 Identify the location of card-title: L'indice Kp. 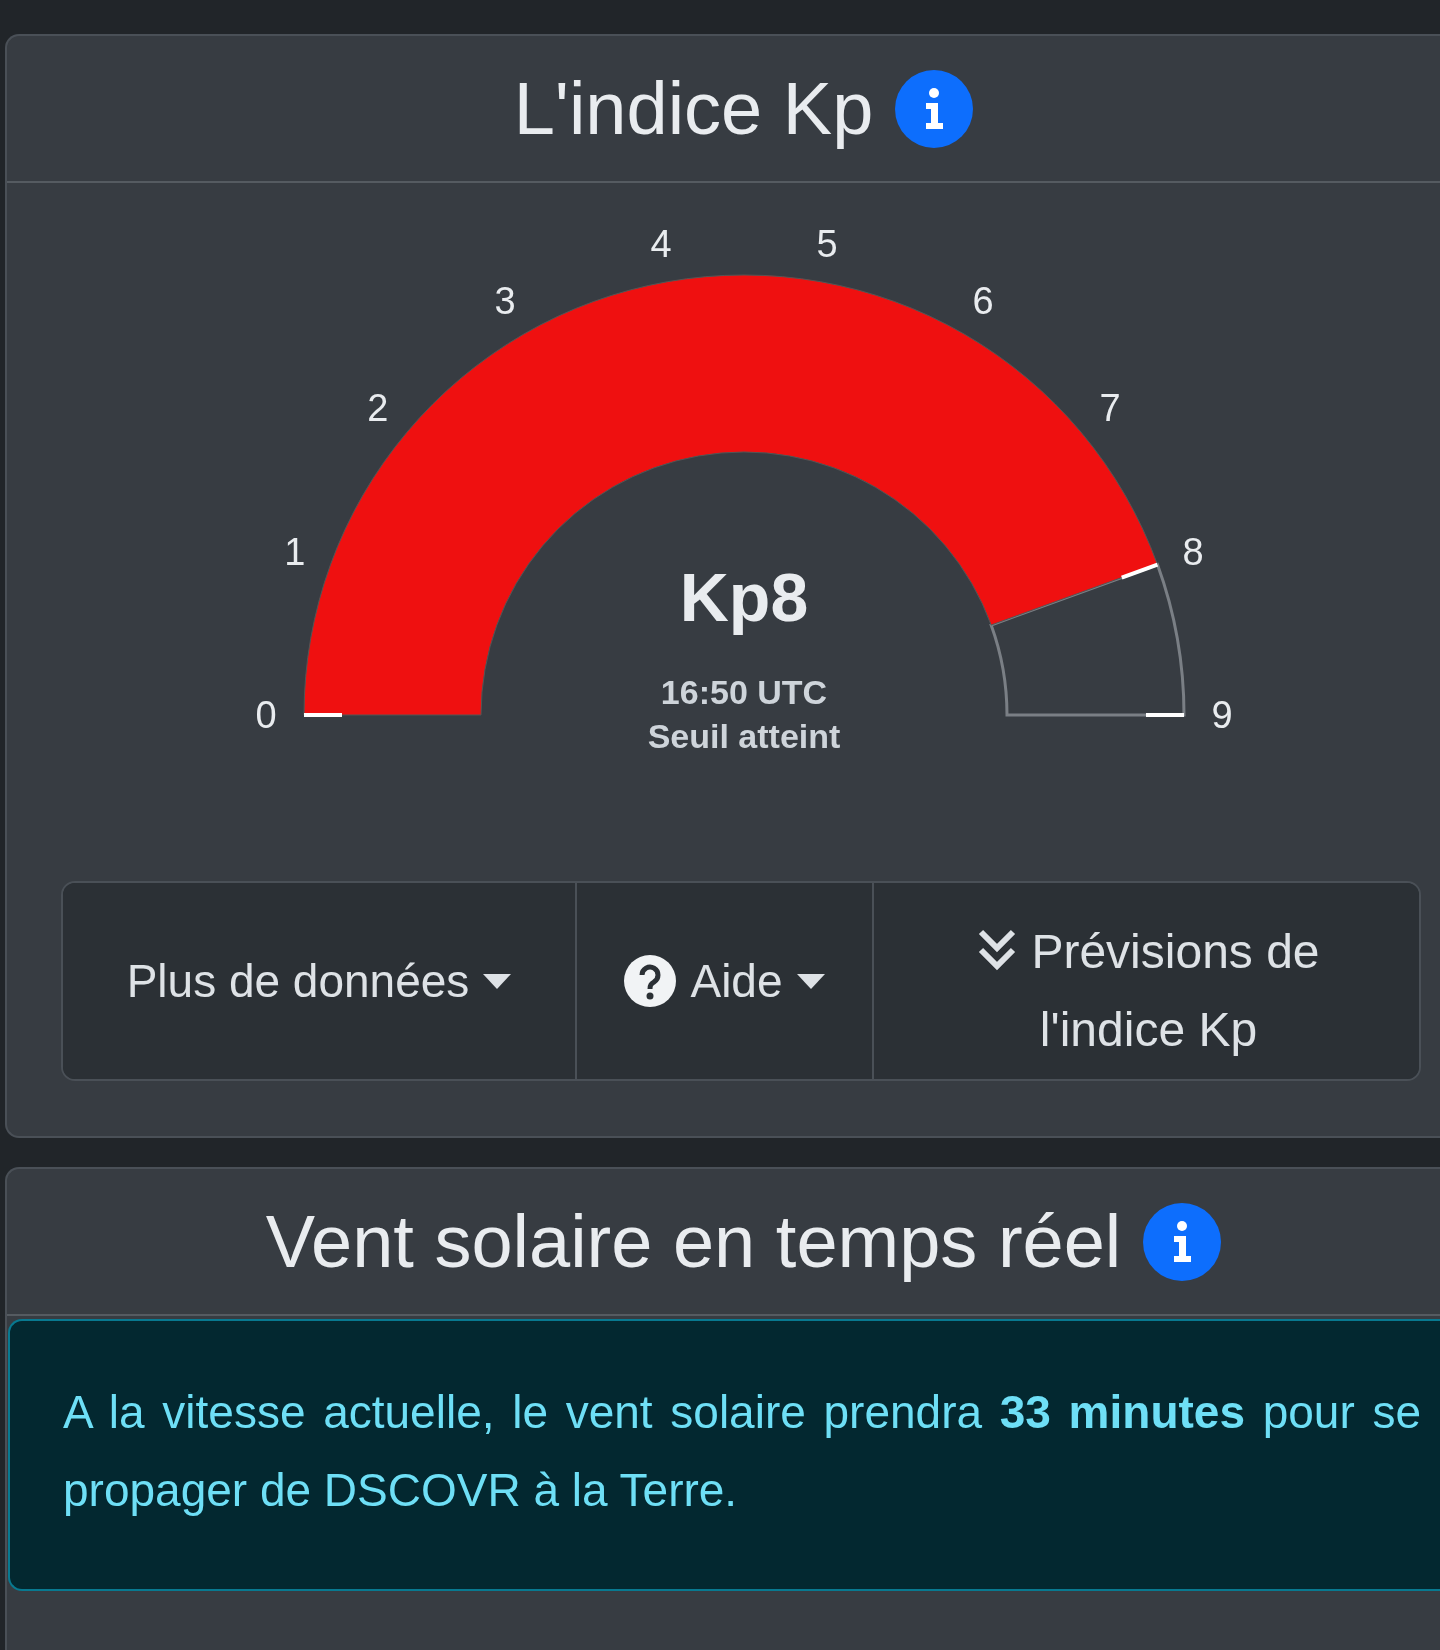
(693, 108).